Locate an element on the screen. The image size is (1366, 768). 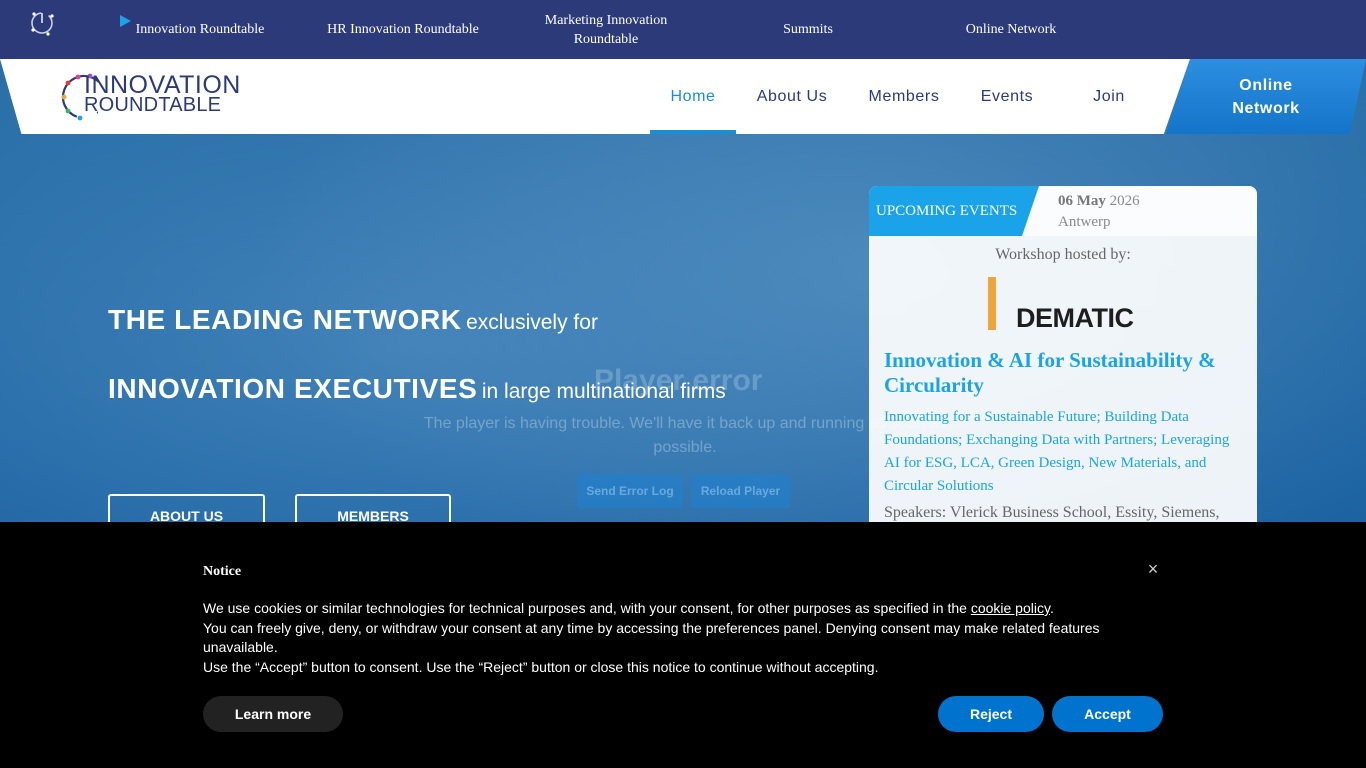
topbar-item-summits: Summits is located at coordinates (808, 29).